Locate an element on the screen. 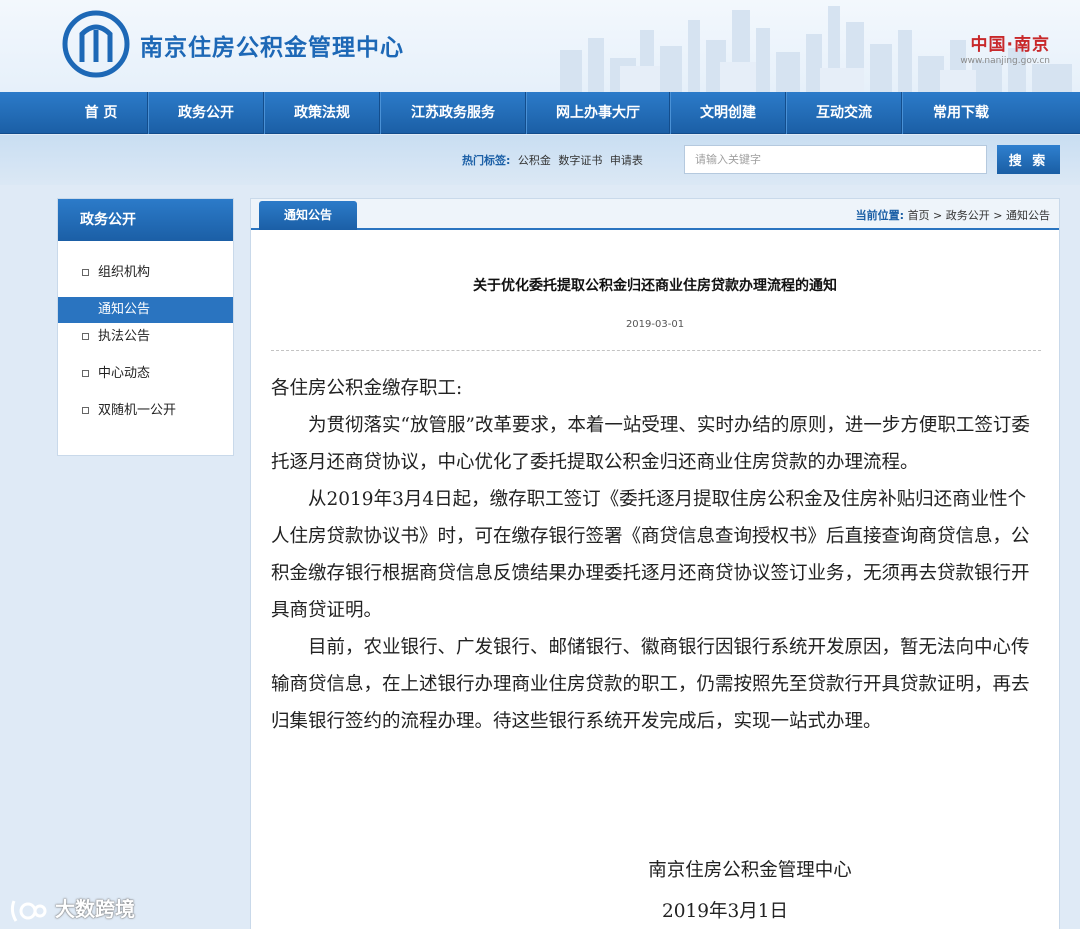  nav-item-policies: 政策法规 is located at coordinates (322, 113).